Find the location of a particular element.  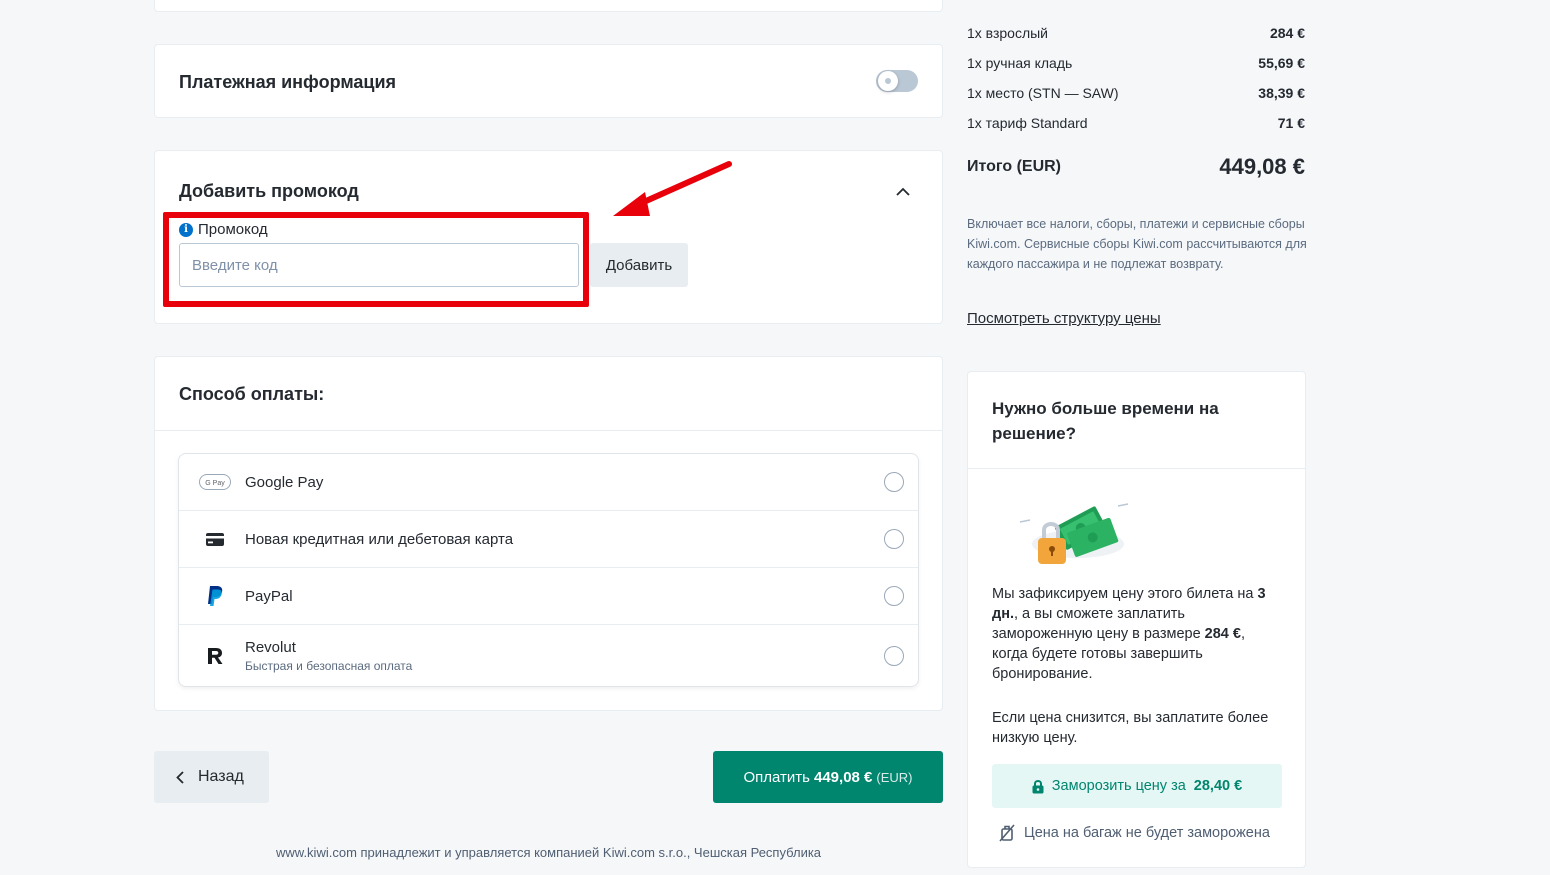

annotation-arrow is located at coordinates (672, 188).